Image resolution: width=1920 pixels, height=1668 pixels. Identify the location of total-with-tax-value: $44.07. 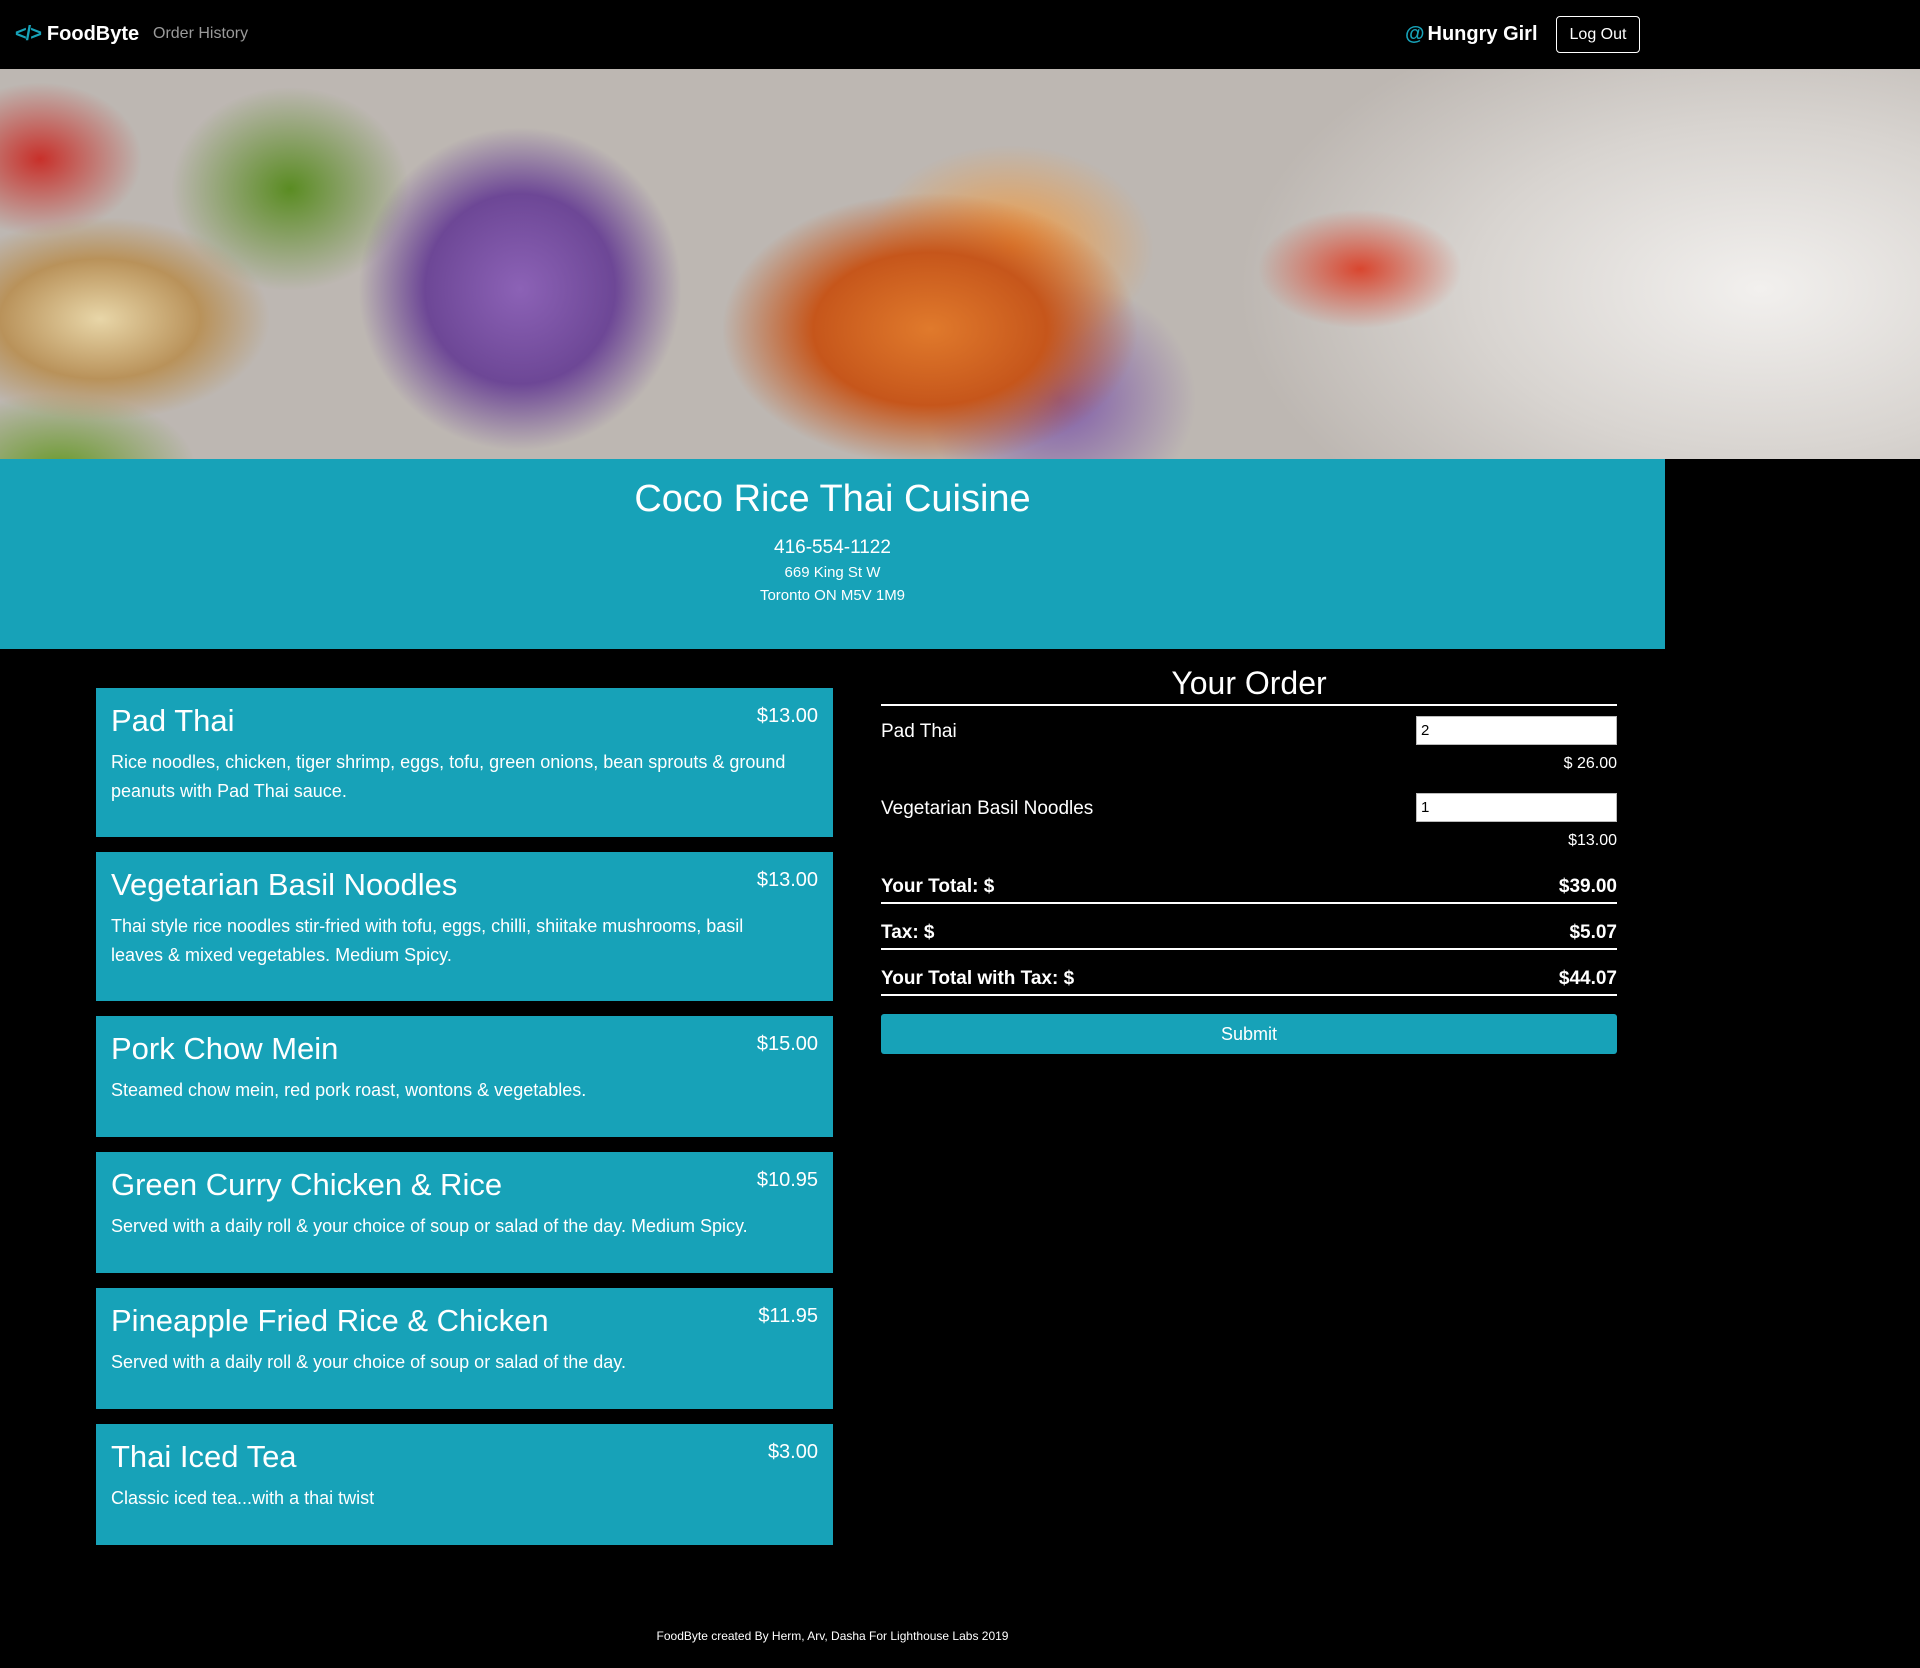
(1587, 978).